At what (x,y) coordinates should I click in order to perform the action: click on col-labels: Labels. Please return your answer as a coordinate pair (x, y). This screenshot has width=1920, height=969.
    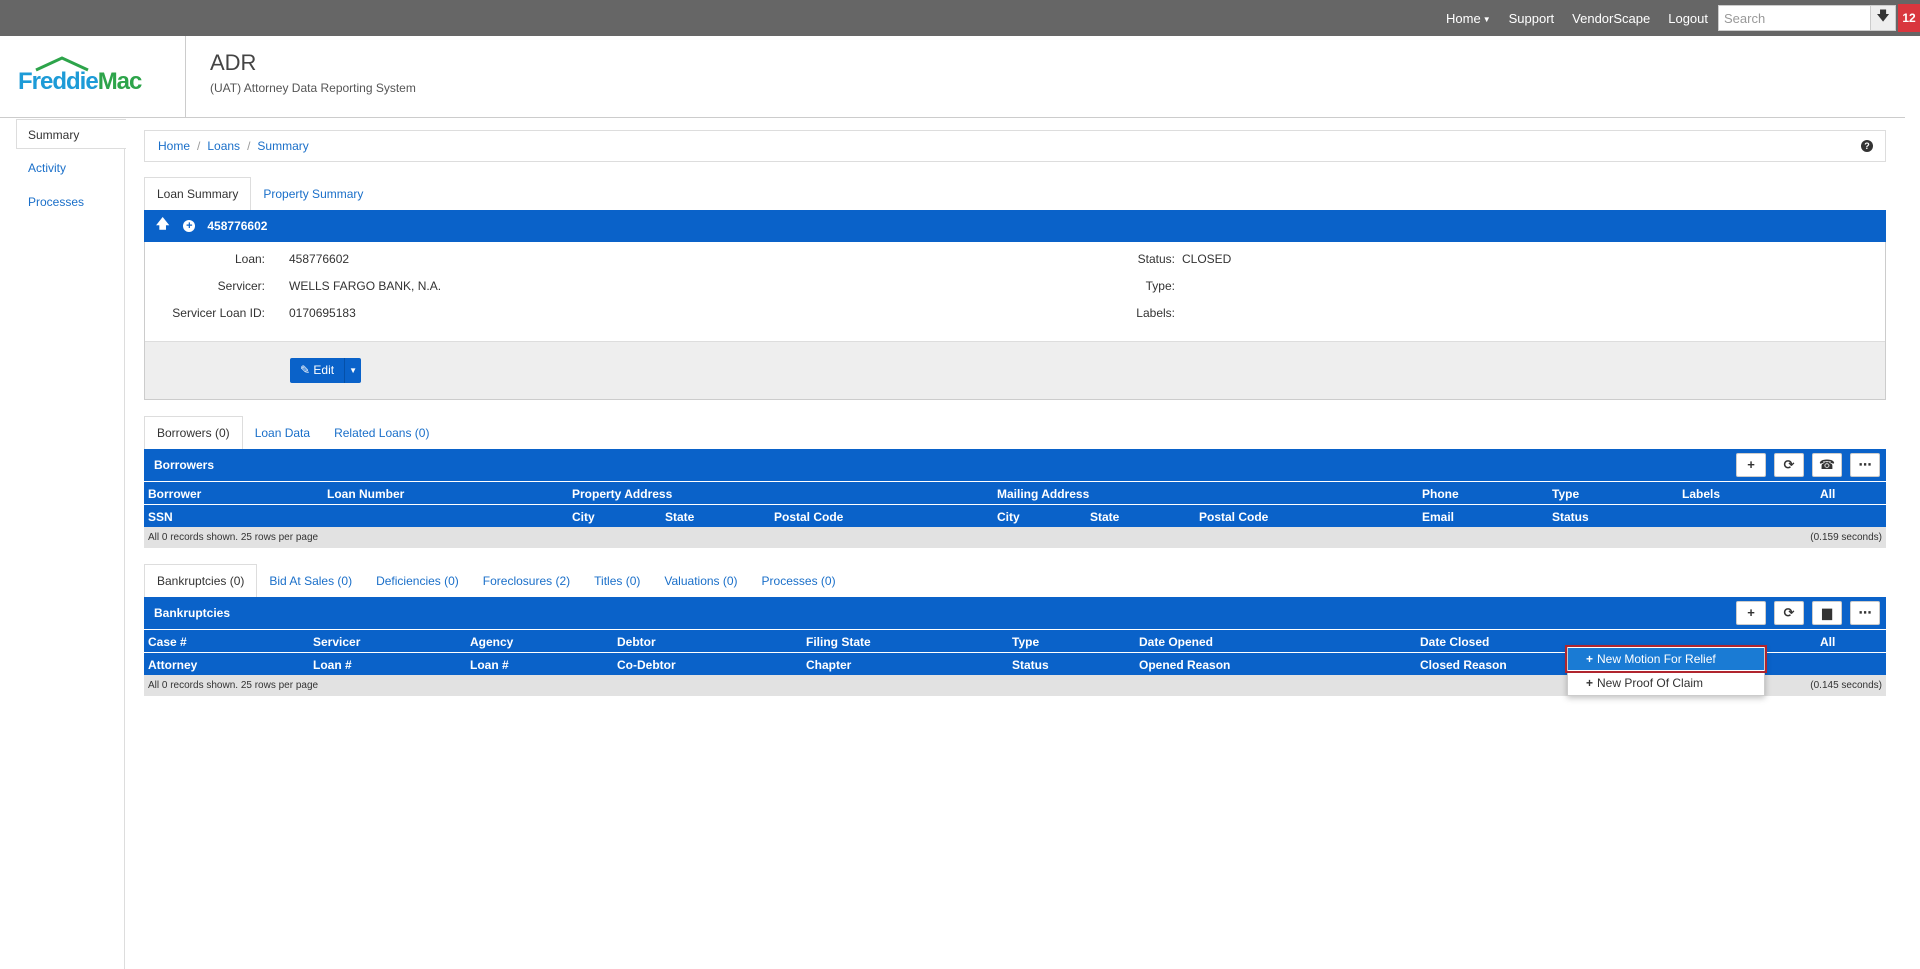
    Looking at the image, I should click on (1701, 494).